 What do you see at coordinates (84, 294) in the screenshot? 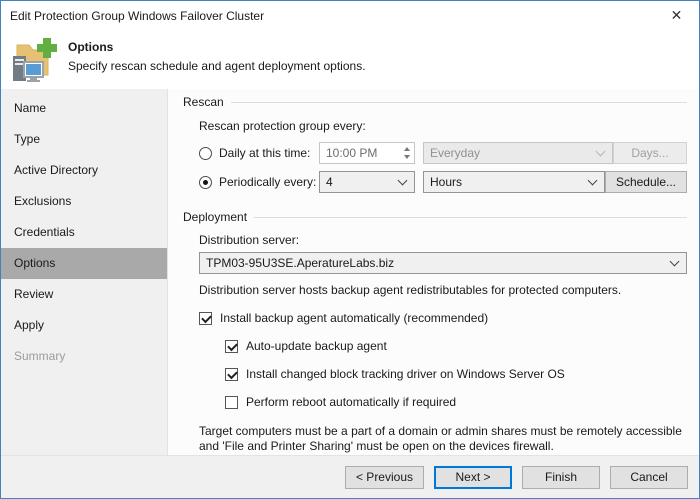
I see `nav-item-review: Review` at bounding box center [84, 294].